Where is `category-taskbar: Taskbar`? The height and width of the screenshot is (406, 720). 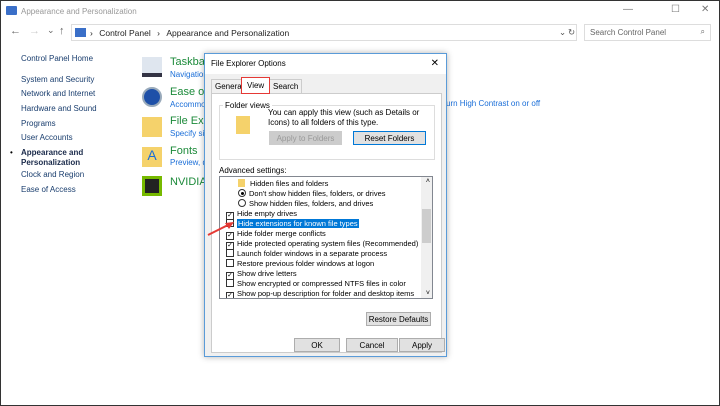 category-taskbar: Taskbar is located at coordinates (189, 62).